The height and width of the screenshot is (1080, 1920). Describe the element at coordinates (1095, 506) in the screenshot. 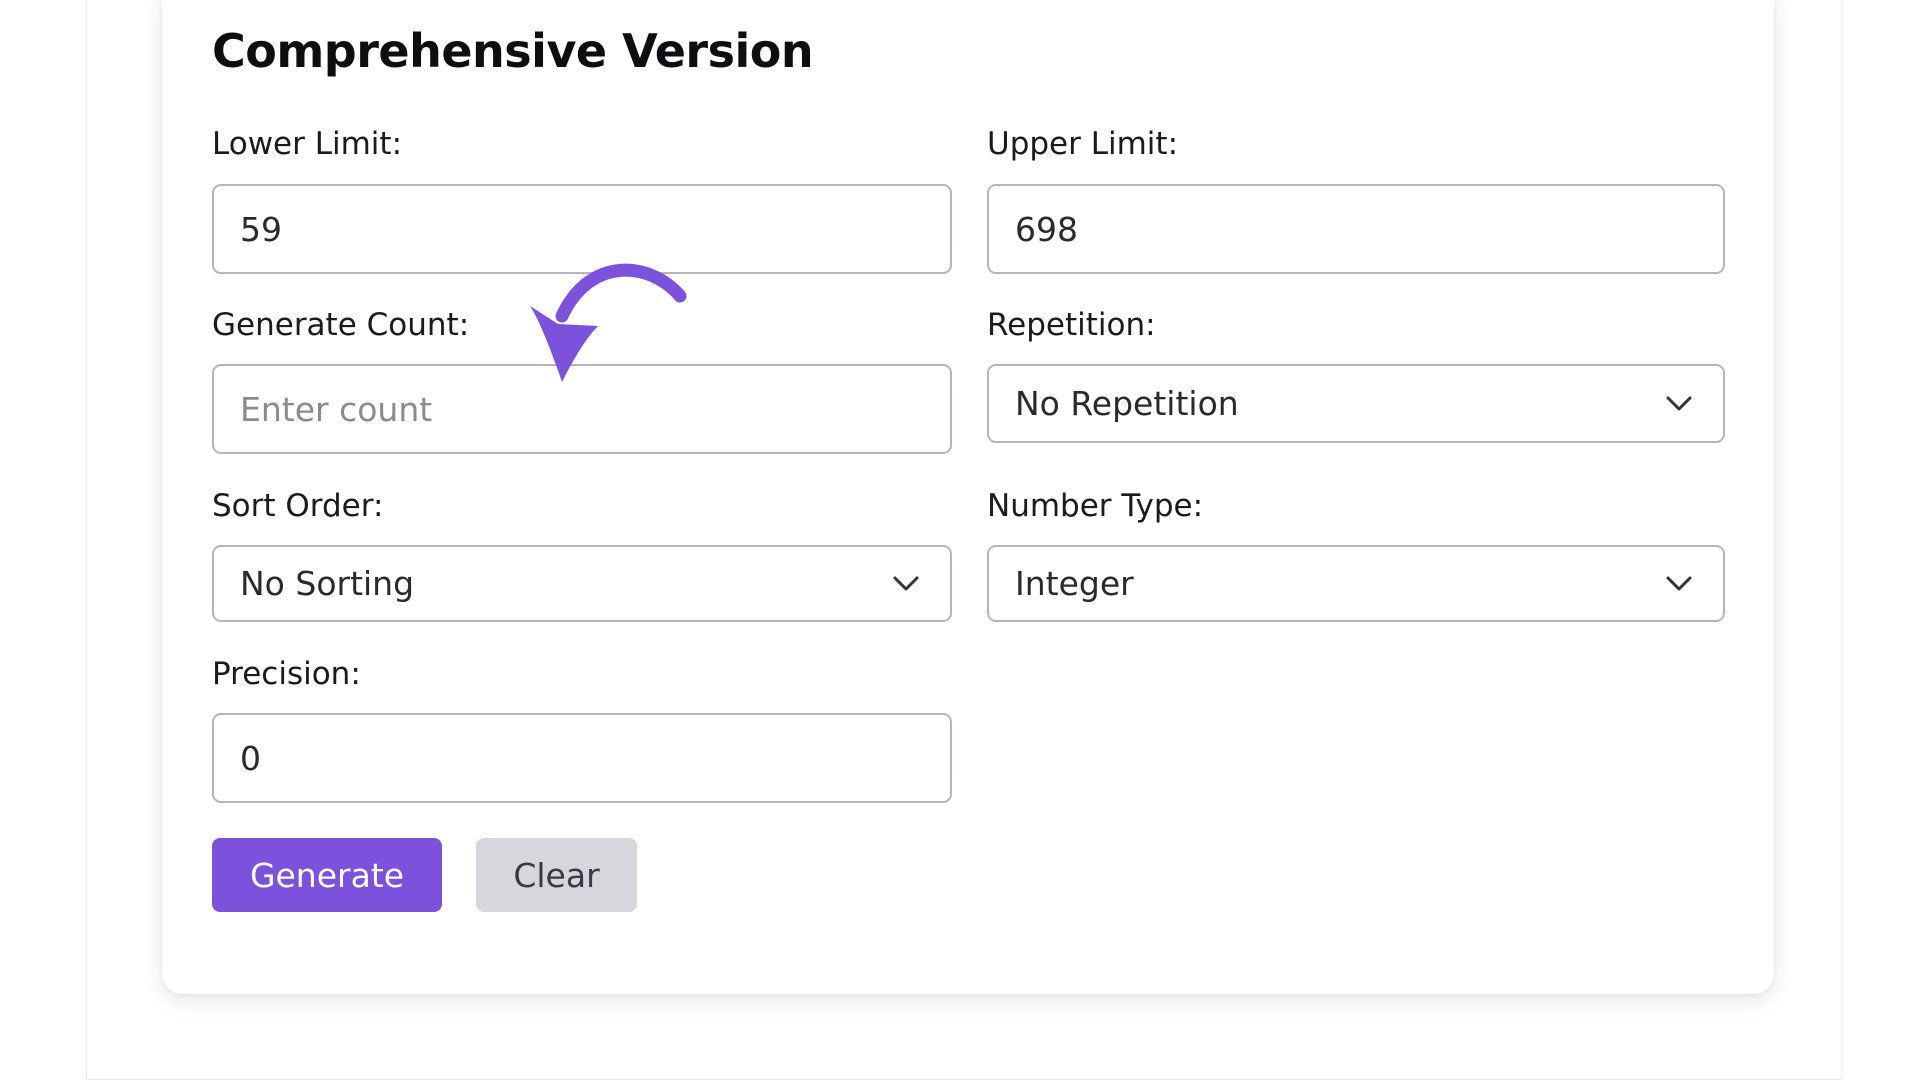

I see `number-type-label: Number Type:` at that location.